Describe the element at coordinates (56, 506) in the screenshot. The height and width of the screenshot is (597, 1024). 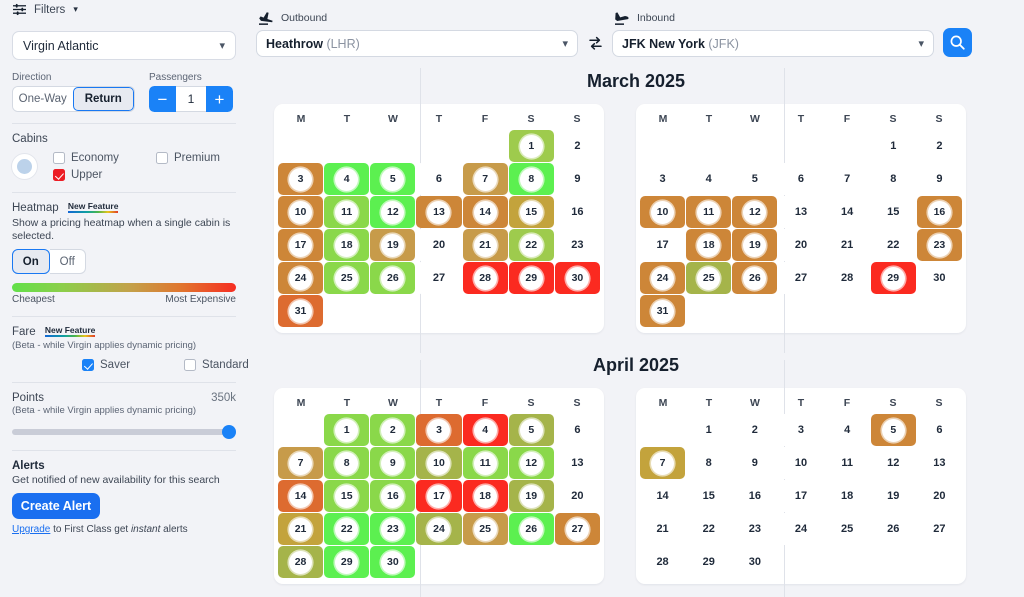
I see `create-alert-button: Create Alert` at that location.